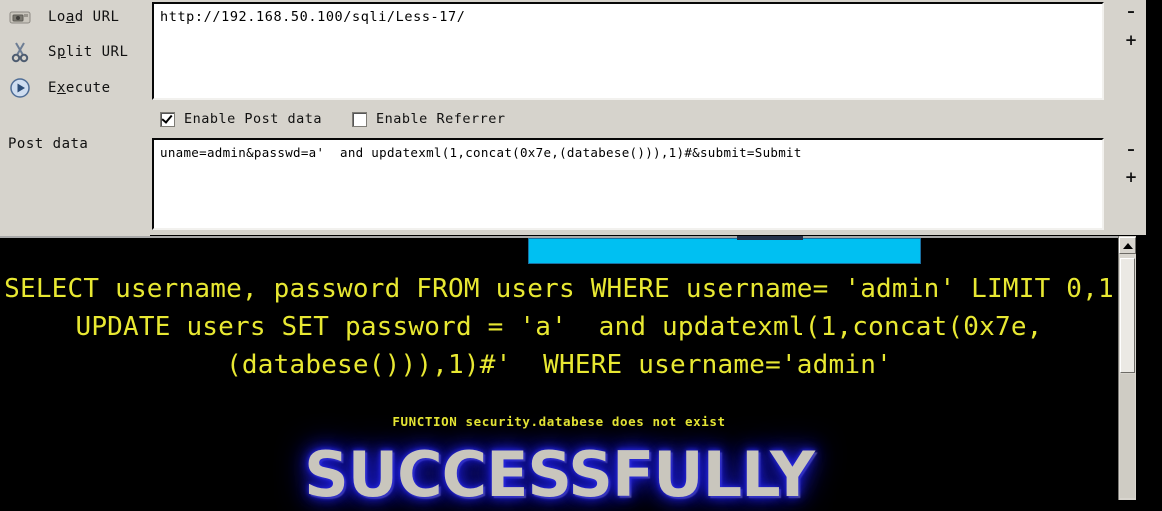 Image resolution: width=1162 pixels, height=511 pixels. What do you see at coordinates (20, 88) in the screenshot?
I see `execute-play-icon` at bounding box center [20, 88].